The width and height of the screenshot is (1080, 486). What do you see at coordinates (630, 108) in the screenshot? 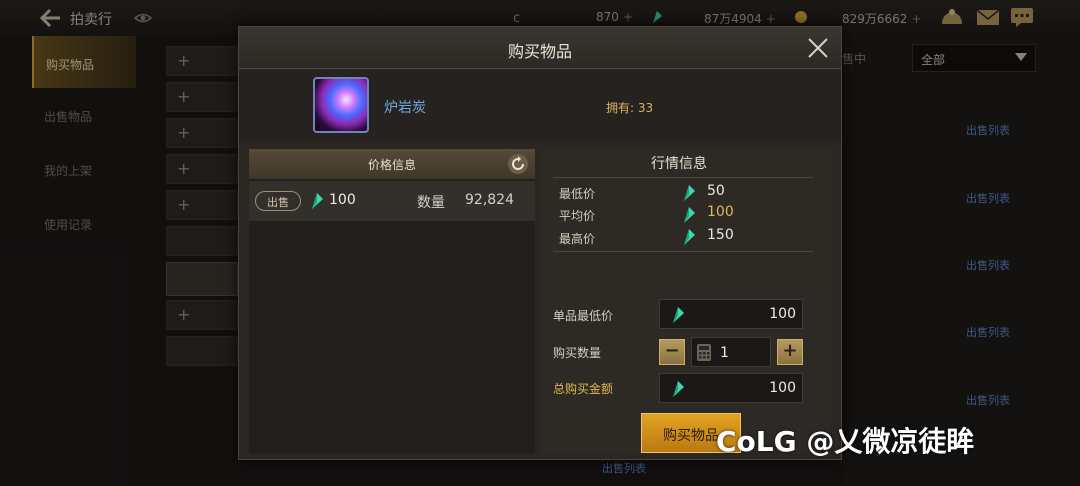
I see `owned-count: 拥有: 33` at bounding box center [630, 108].